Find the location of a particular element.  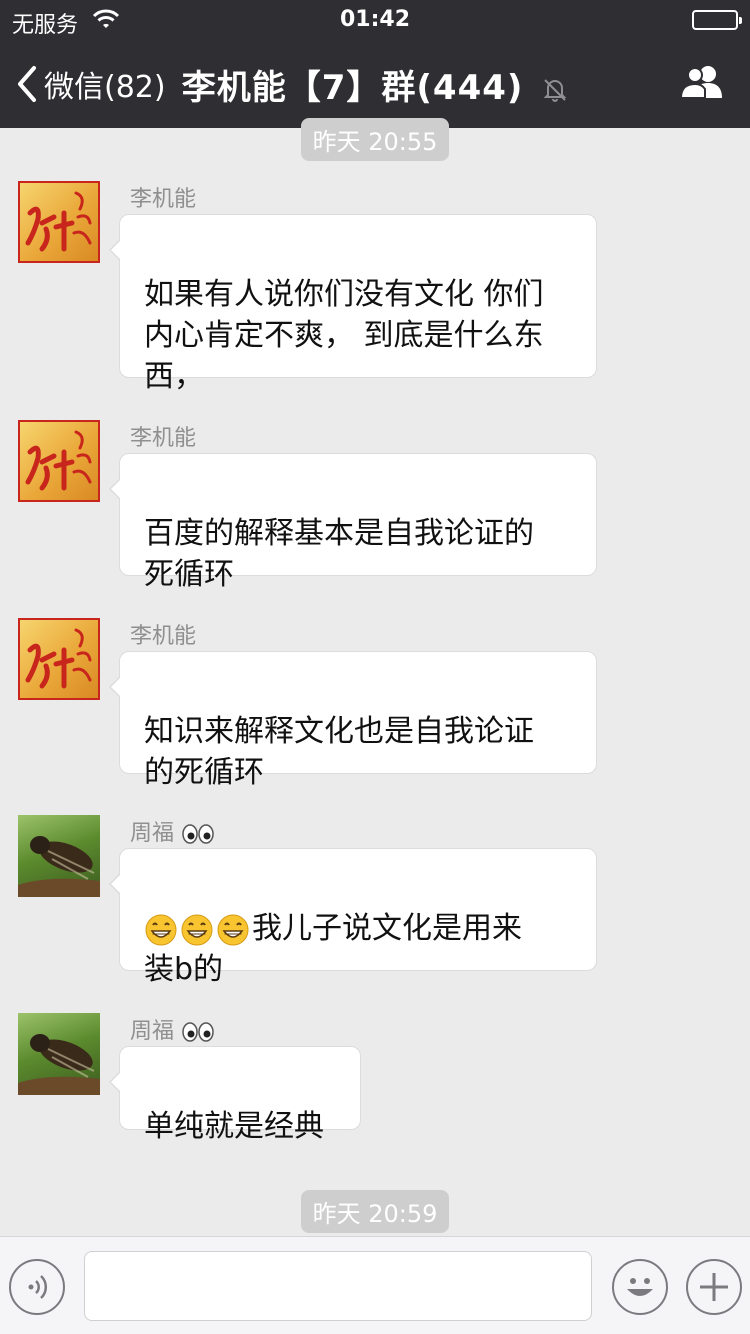

status-bar: 无服务 01:42 is located at coordinates (375, 20).